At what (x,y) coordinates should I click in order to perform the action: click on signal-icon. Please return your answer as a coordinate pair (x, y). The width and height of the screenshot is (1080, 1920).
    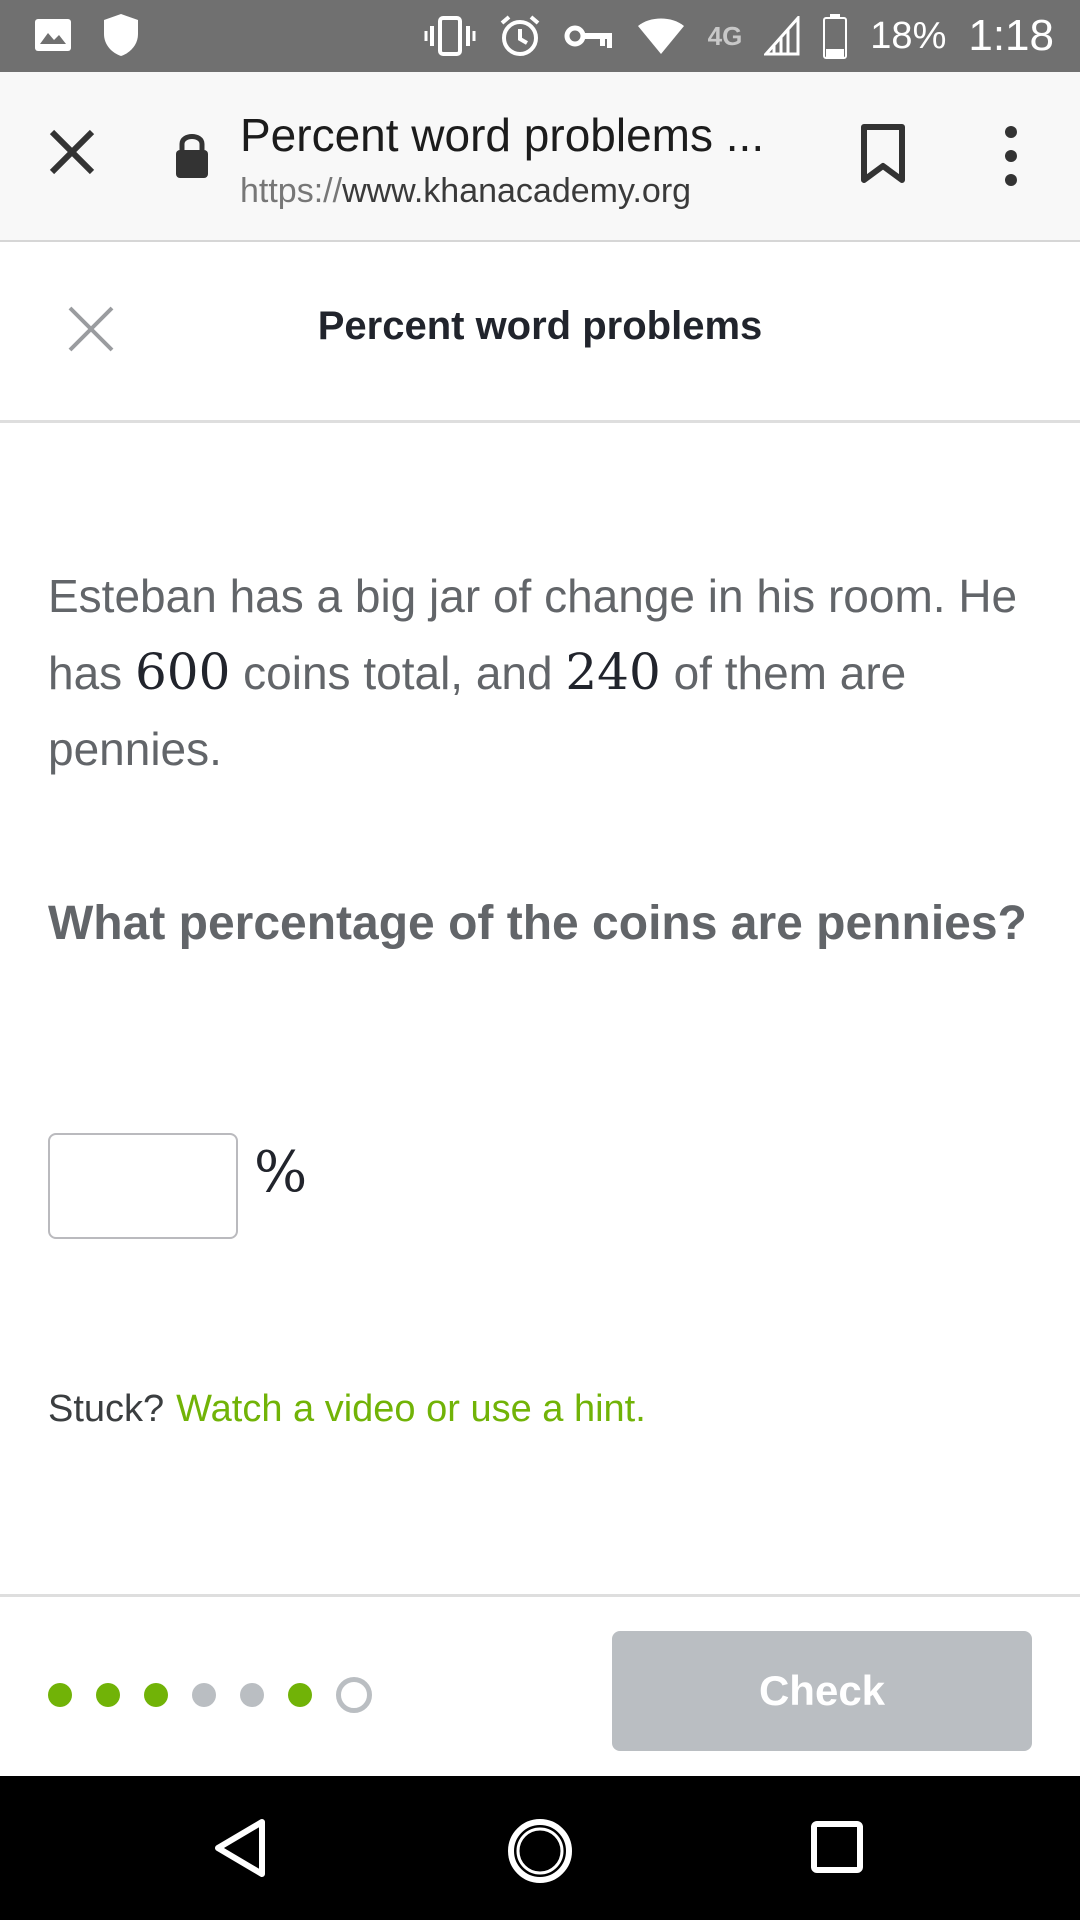
    Looking at the image, I should click on (782, 36).